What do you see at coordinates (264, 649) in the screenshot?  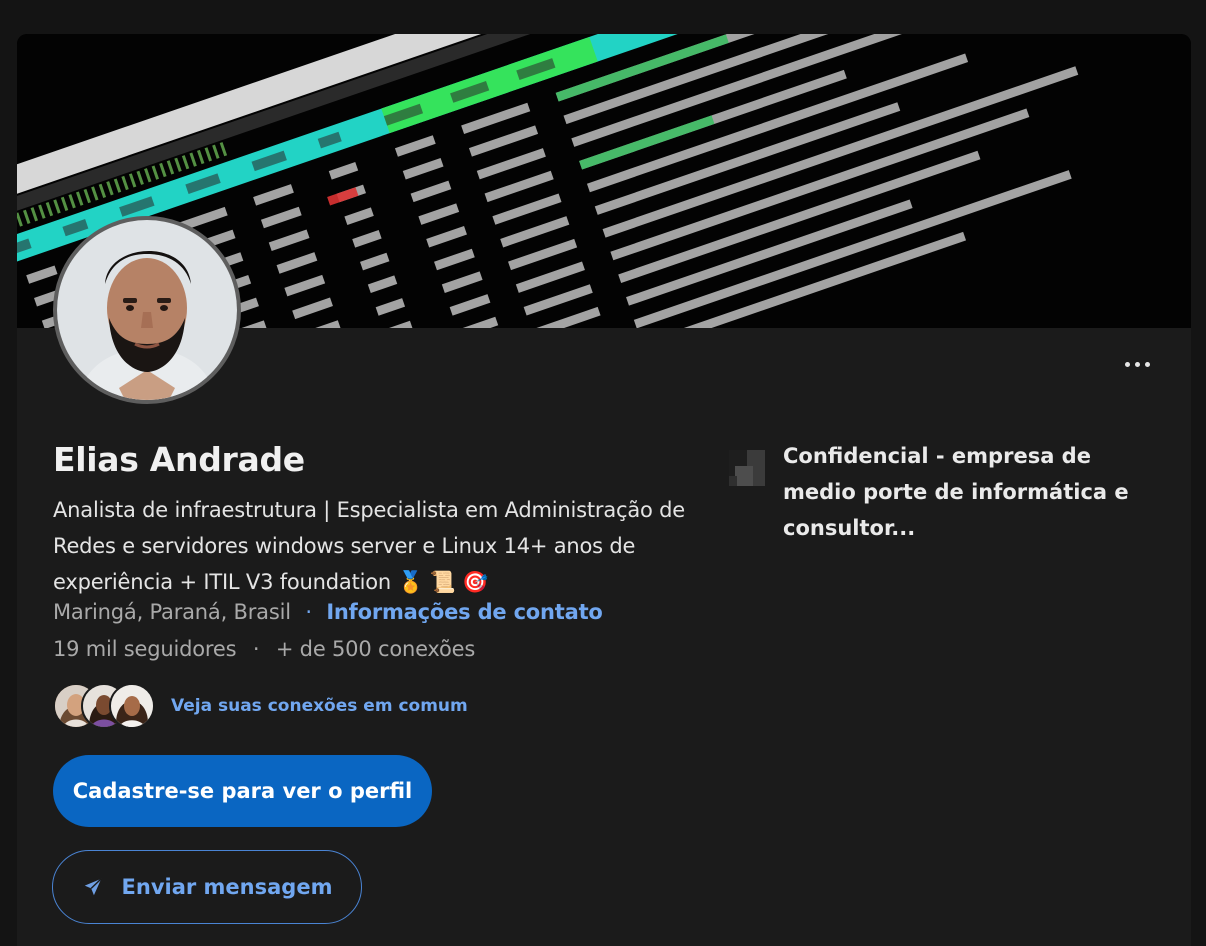 I see `profile-stats-row: 19 mil seguidores · + de 500 conexões` at bounding box center [264, 649].